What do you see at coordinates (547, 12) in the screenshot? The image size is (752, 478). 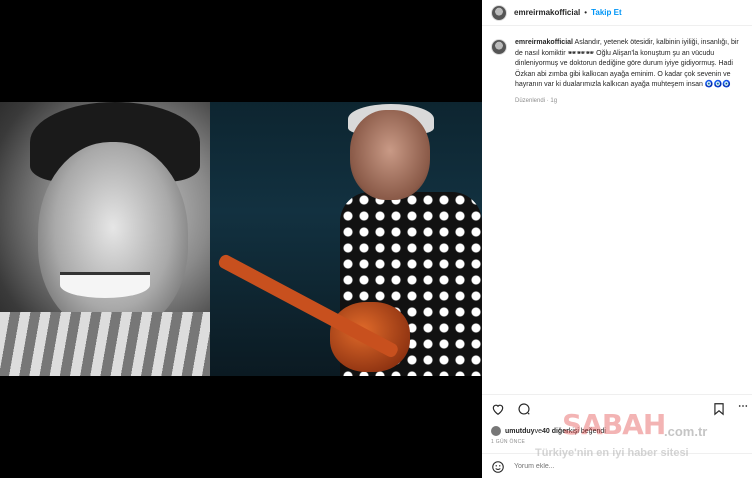 I see `header-username: emreirmakofficial` at bounding box center [547, 12].